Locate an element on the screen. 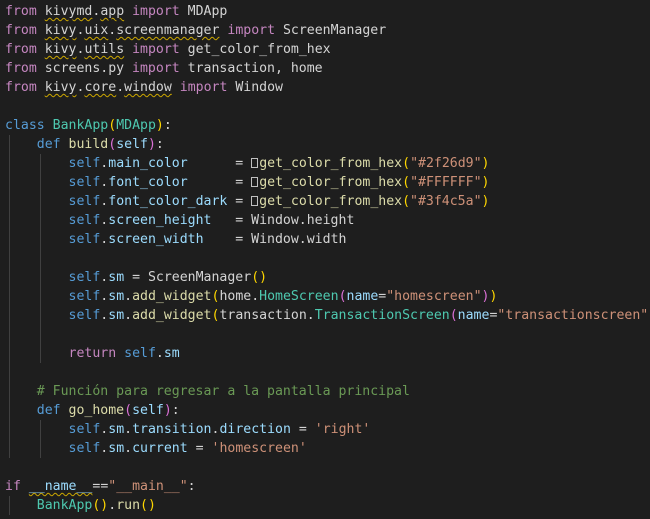 Image resolution: width=650 pixels, height=519 pixels. code-token: name is located at coordinates (473, 315).